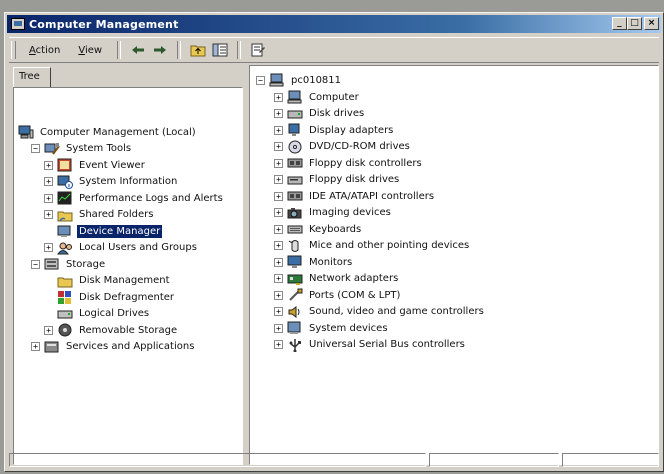 This screenshot has height=474, width=664. What do you see at coordinates (108, 281) in the screenshot?
I see `tree-item-disk-management: Disk Management` at bounding box center [108, 281].